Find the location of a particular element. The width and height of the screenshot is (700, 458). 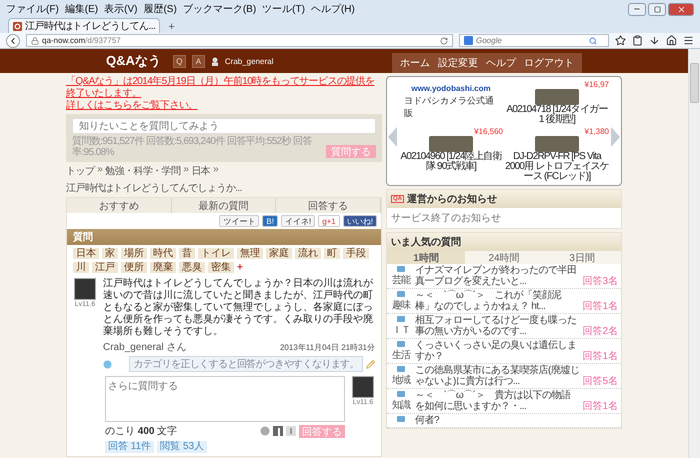

back-button is located at coordinates (13, 41).